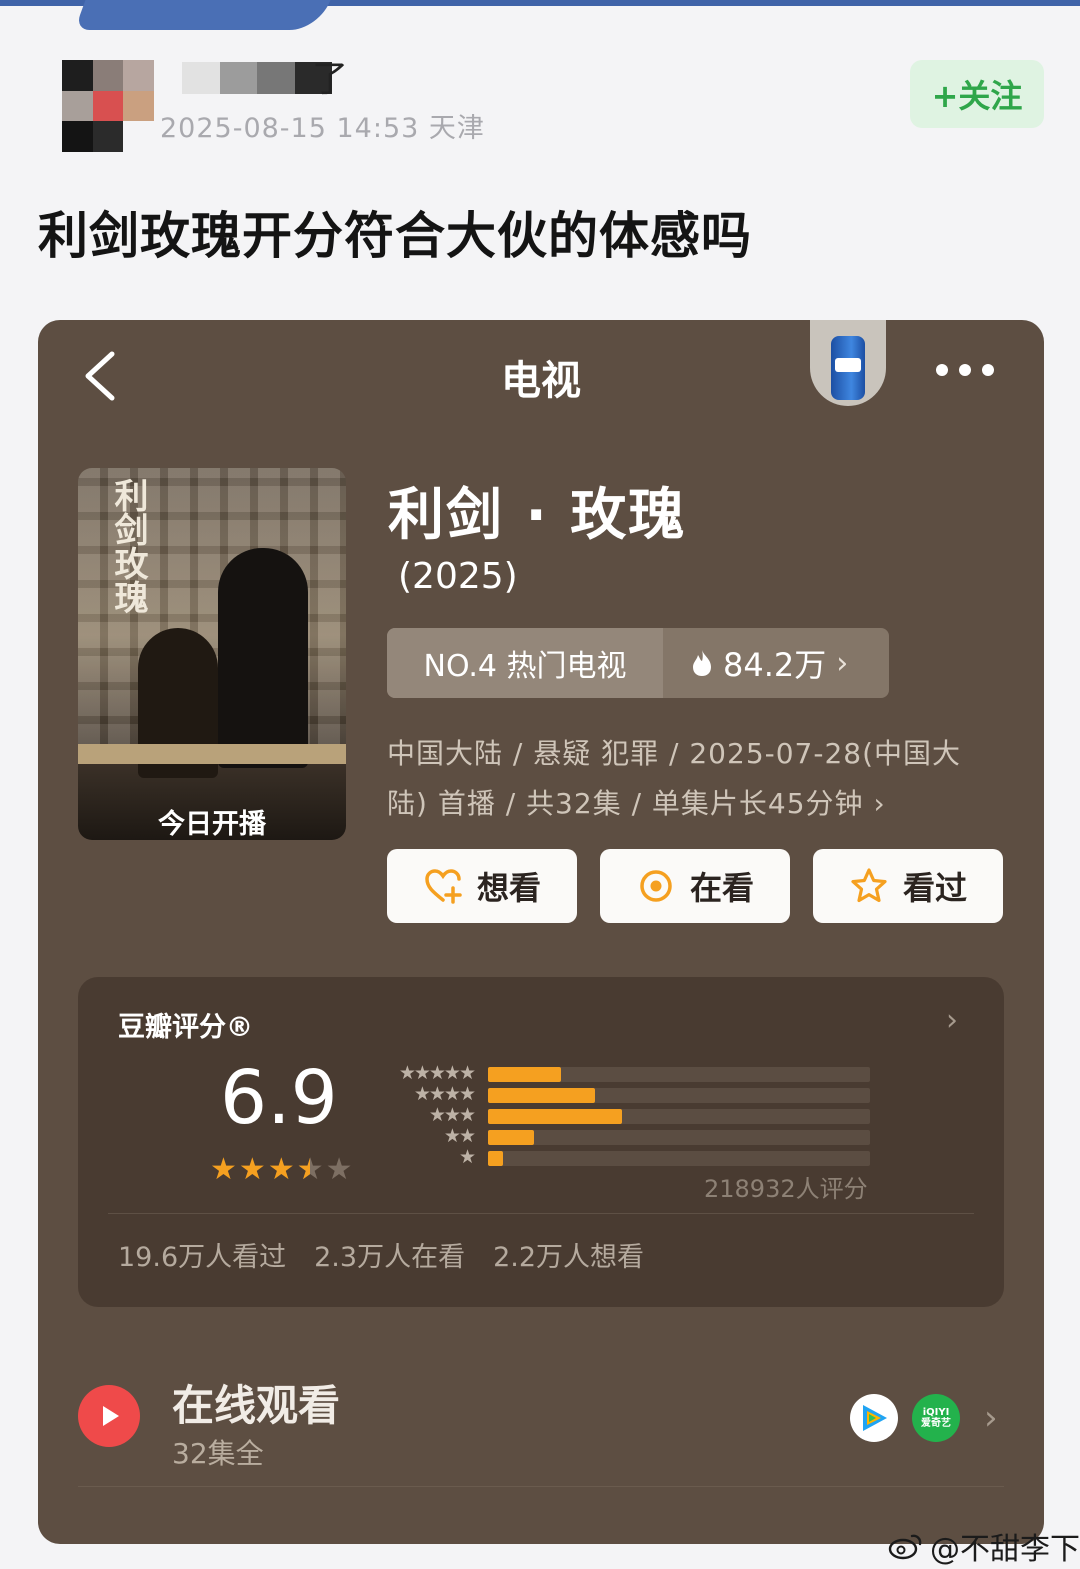 This screenshot has width=1080, height=1569. I want to click on weibo-watermark: @不甜李下, so click(984, 1546).